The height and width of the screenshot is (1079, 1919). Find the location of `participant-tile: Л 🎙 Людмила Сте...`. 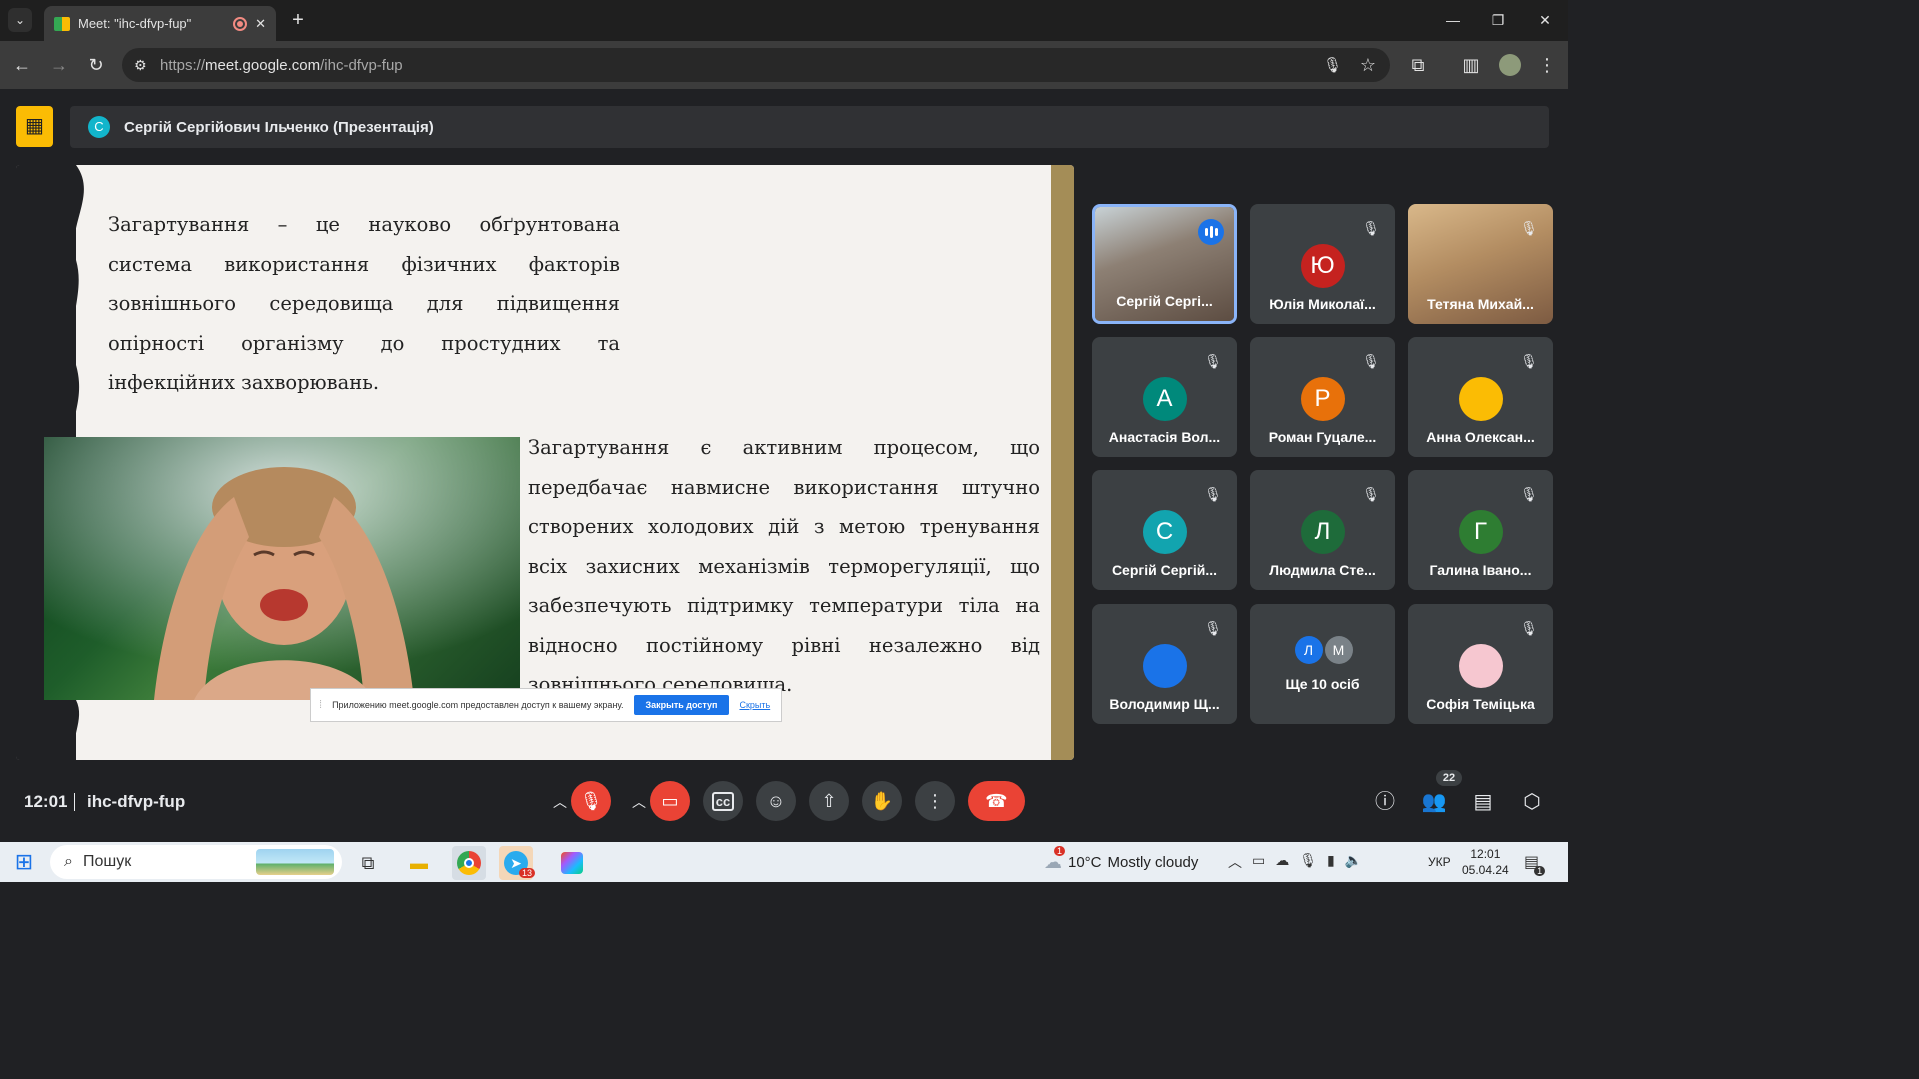

participant-tile: Л 🎙 Людмила Сте... is located at coordinates (1322, 530).